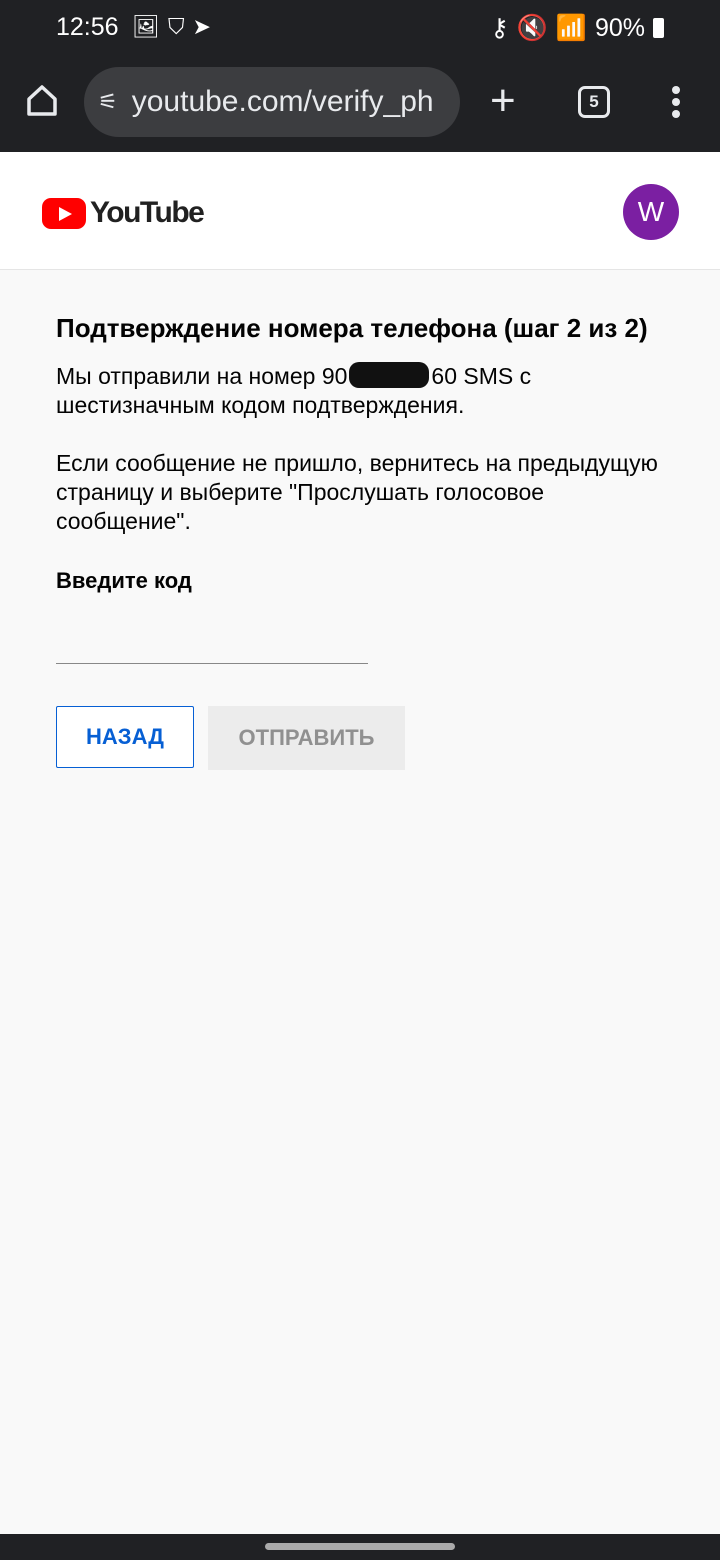 The width and height of the screenshot is (720, 1560). Describe the element at coordinates (146, 26) in the screenshot. I see `gallery-icon: 🖼` at that location.